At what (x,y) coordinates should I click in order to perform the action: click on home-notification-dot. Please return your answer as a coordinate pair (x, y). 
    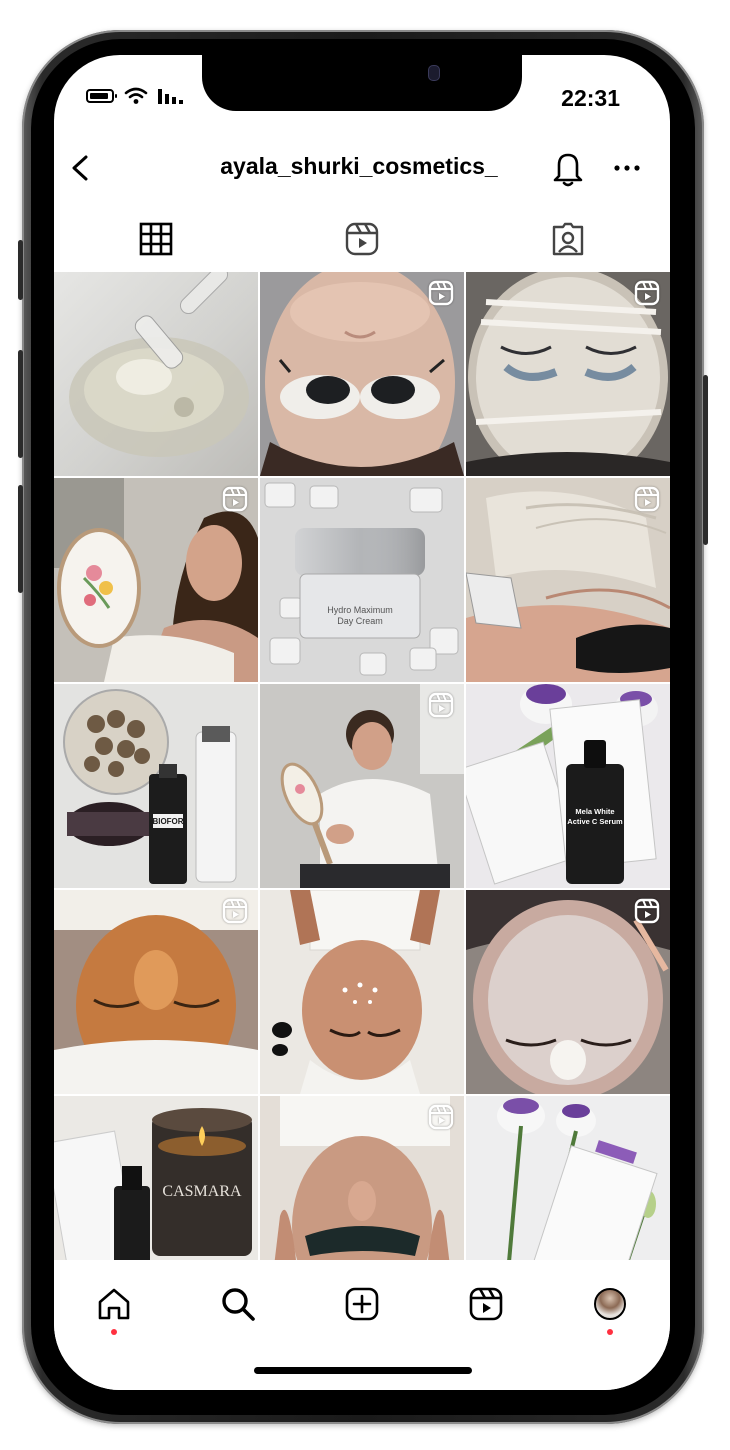
    Looking at the image, I should click on (114, 1332).